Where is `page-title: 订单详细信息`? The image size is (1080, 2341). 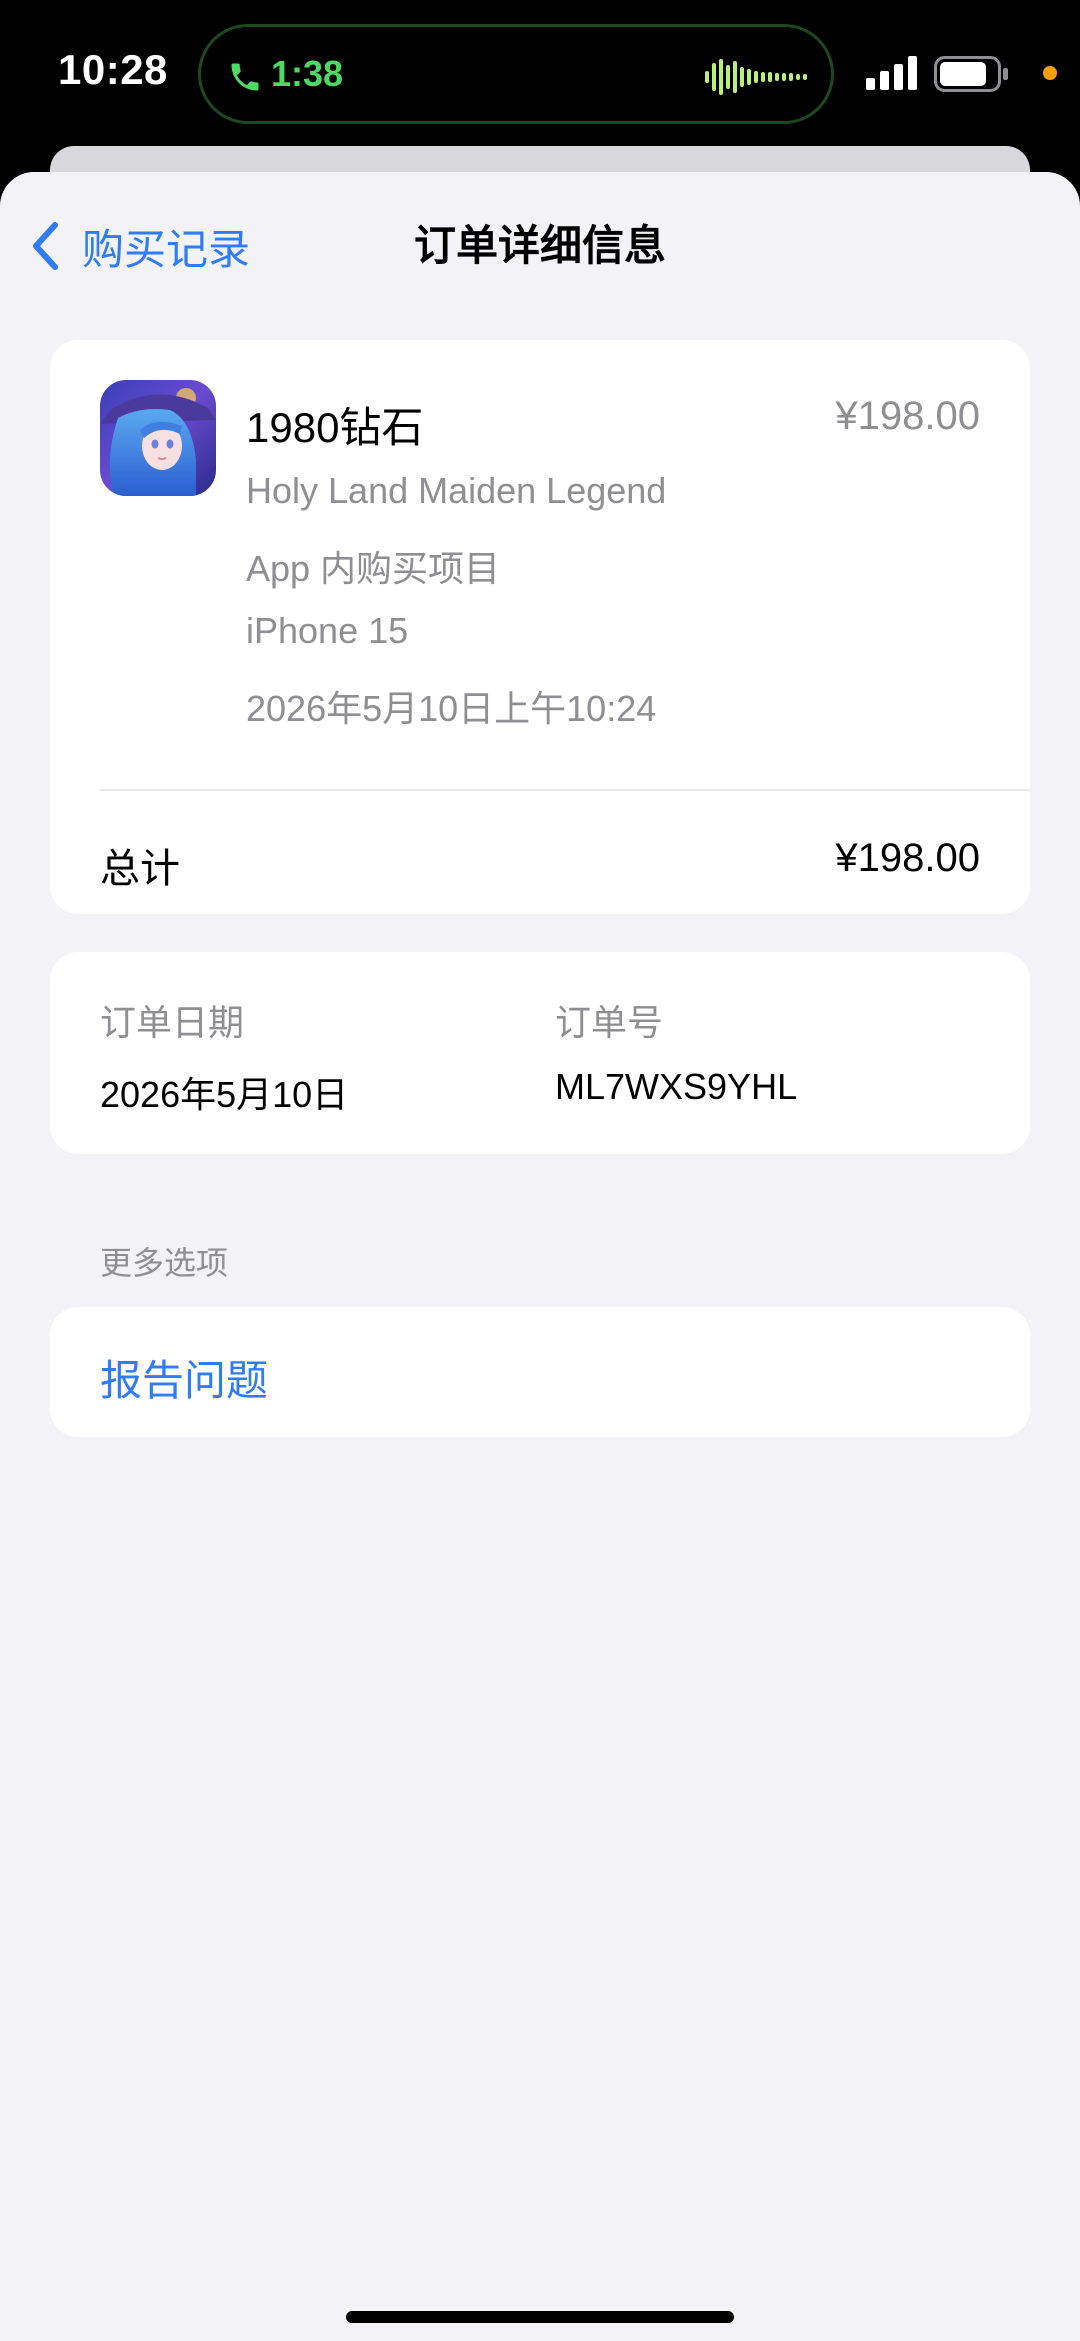 page-title: 订单详细信息 is located at coordinates (539, 245).